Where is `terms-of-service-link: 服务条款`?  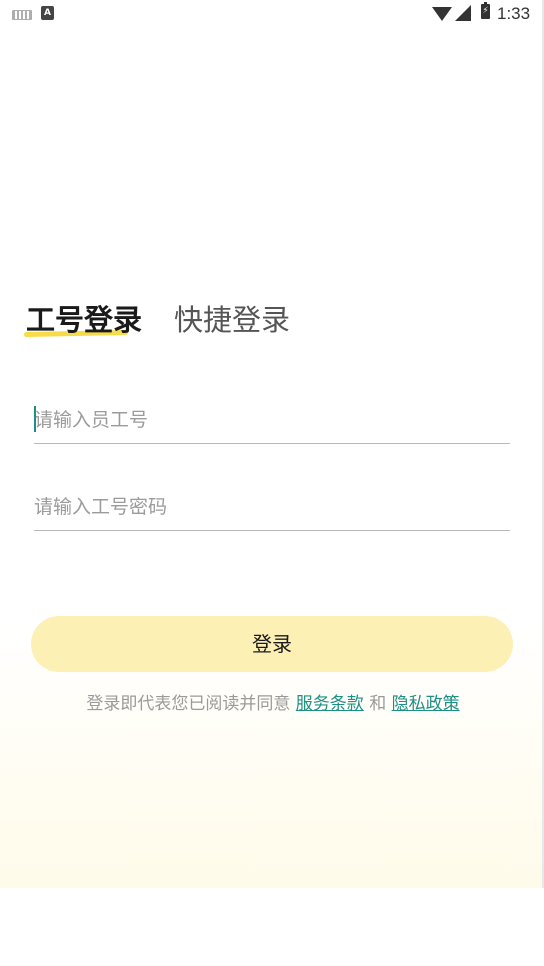 terms-of-service-link: 服务条款 is located at coordinates (330, 704).